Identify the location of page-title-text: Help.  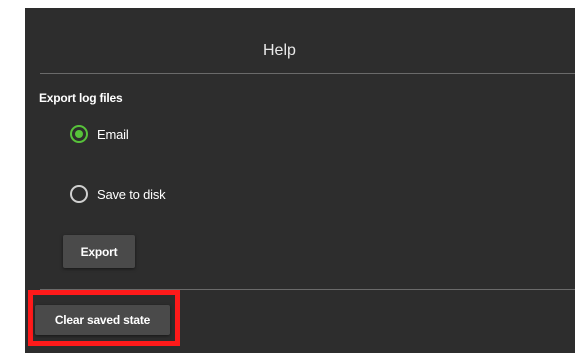
(279, 50).